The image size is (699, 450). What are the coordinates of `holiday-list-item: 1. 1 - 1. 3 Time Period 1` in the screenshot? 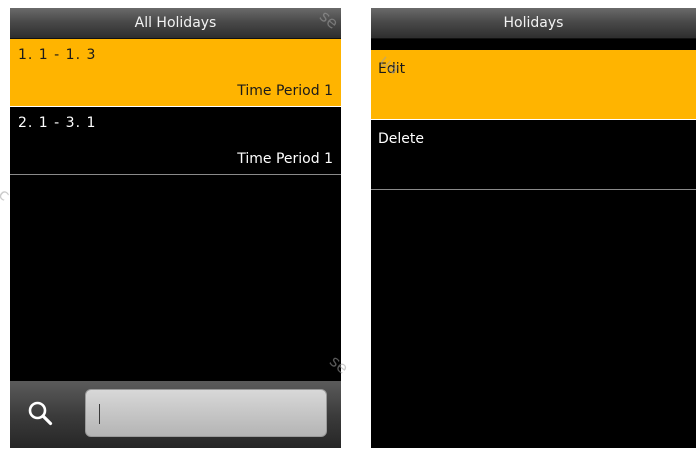 It's located at (175, 73).